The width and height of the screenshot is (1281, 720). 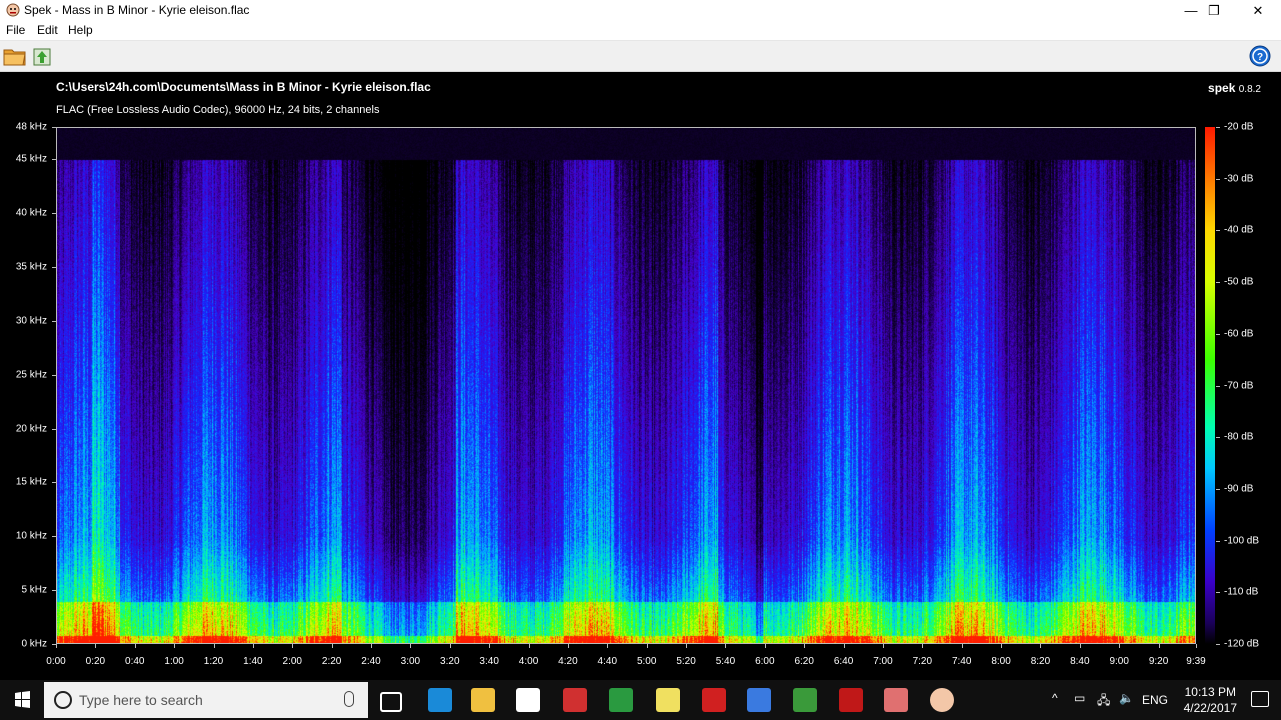 I want to click on edge-icon, so click(x=440, y=700).